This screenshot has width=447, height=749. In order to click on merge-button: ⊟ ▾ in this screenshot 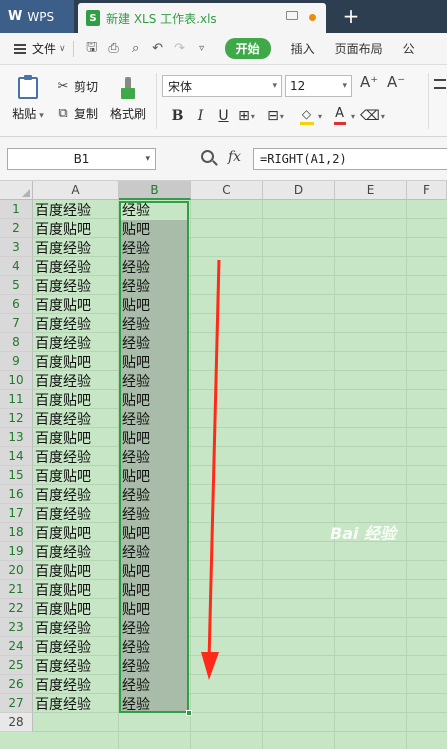, I will do `click(275, 116)`.